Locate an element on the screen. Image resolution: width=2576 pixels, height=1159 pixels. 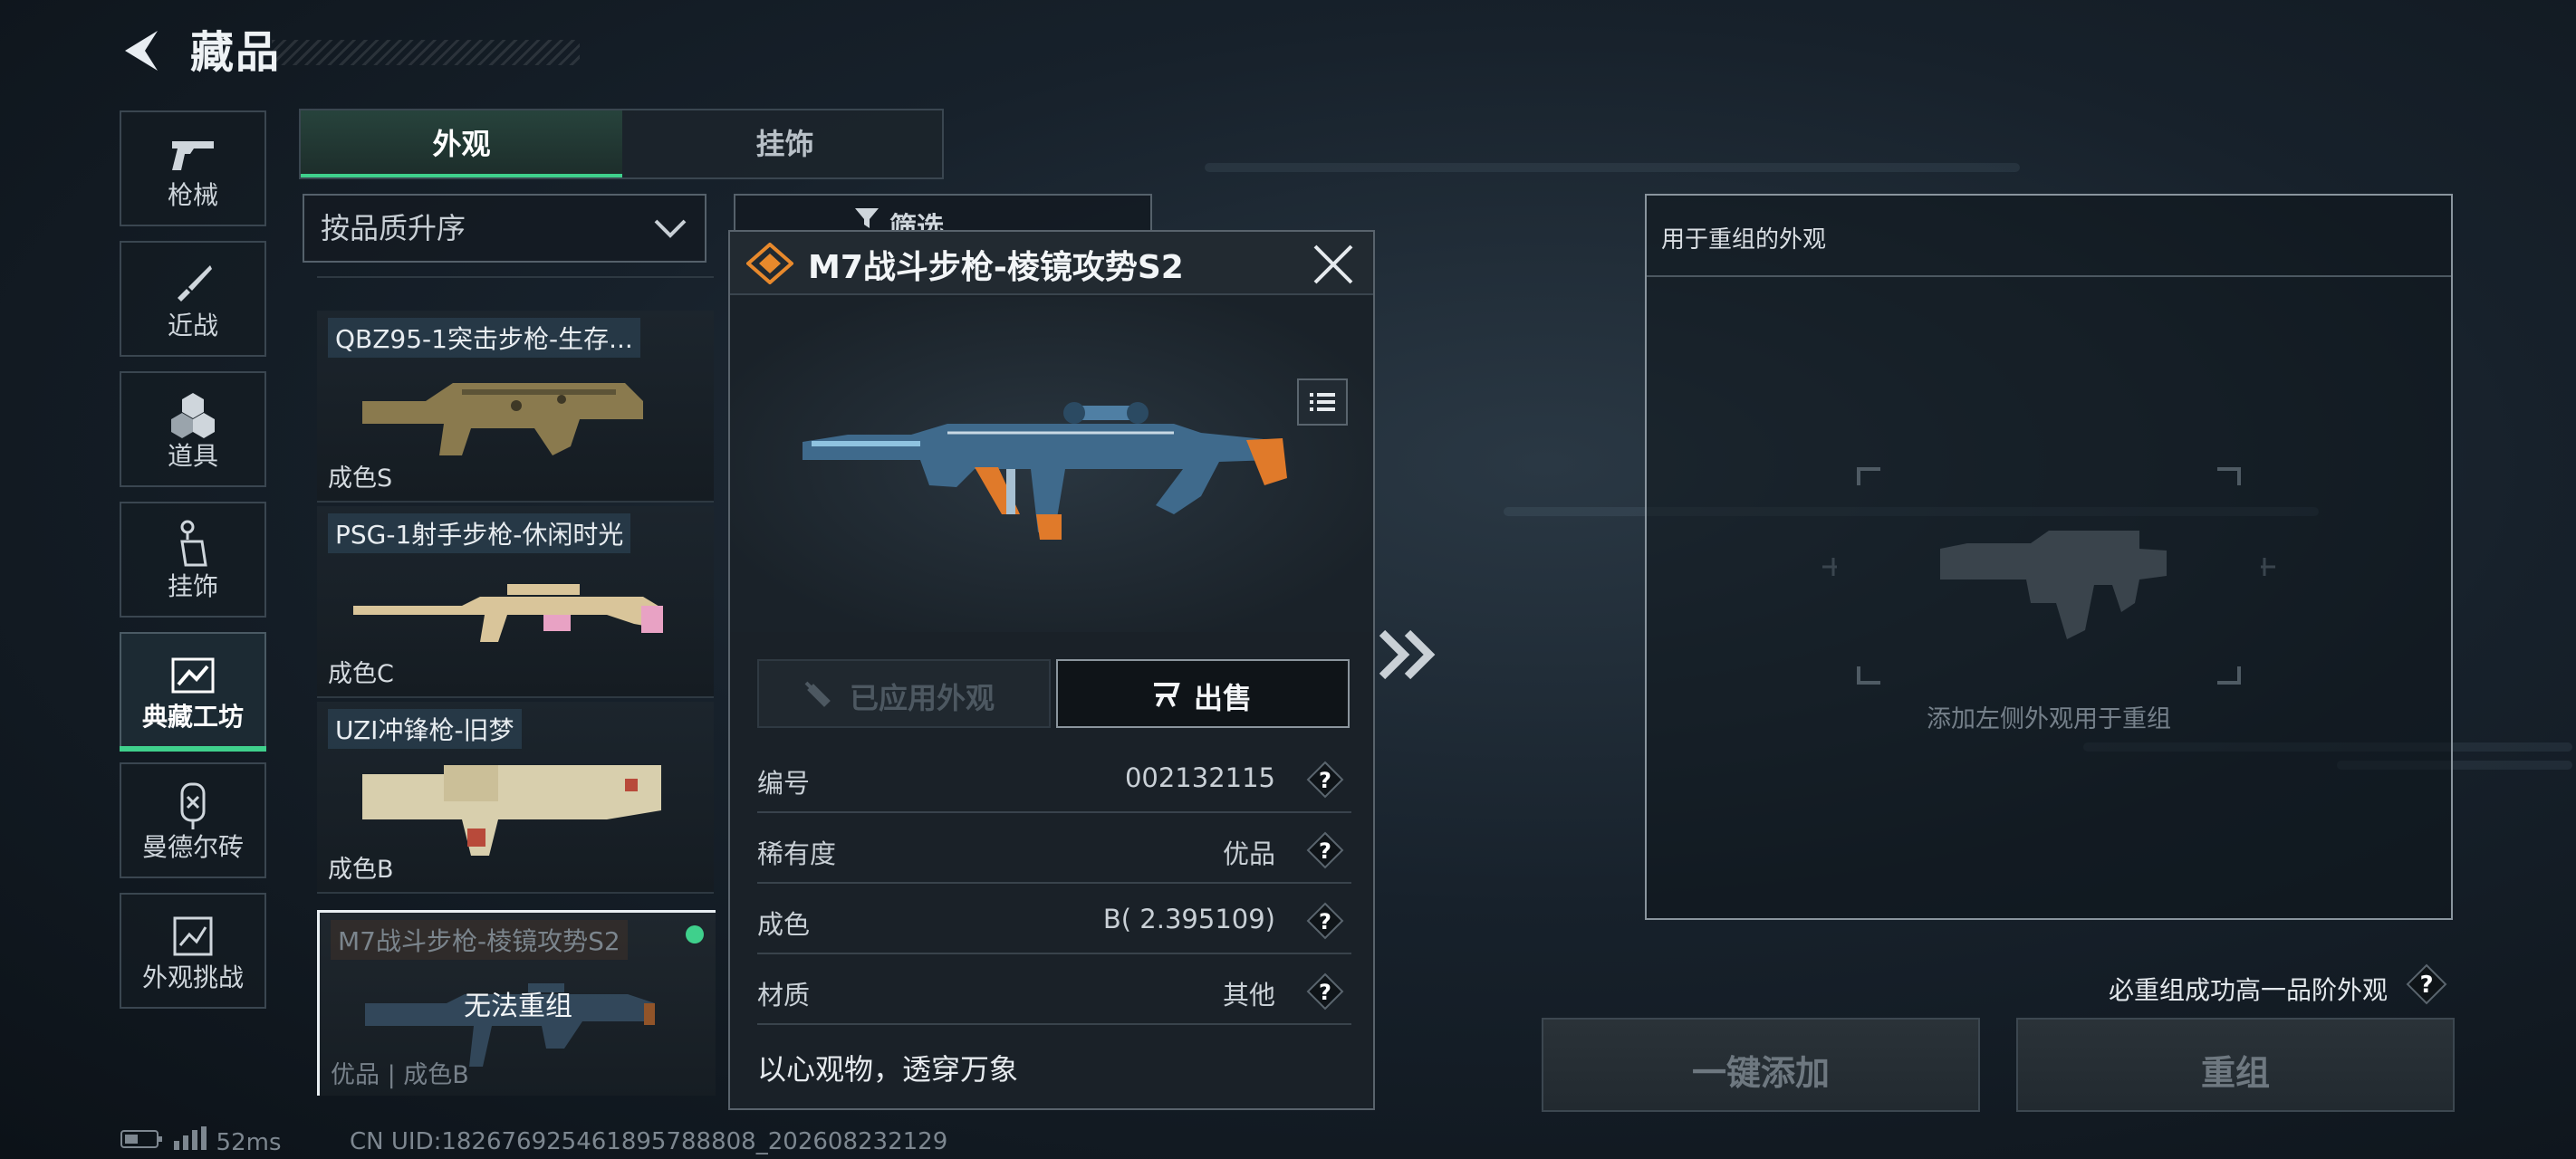
list-item-selected: M7战斗步枪-棱镜攻势S2 无法重组 优品 | 成色B is located at coordinates (516, 1003).